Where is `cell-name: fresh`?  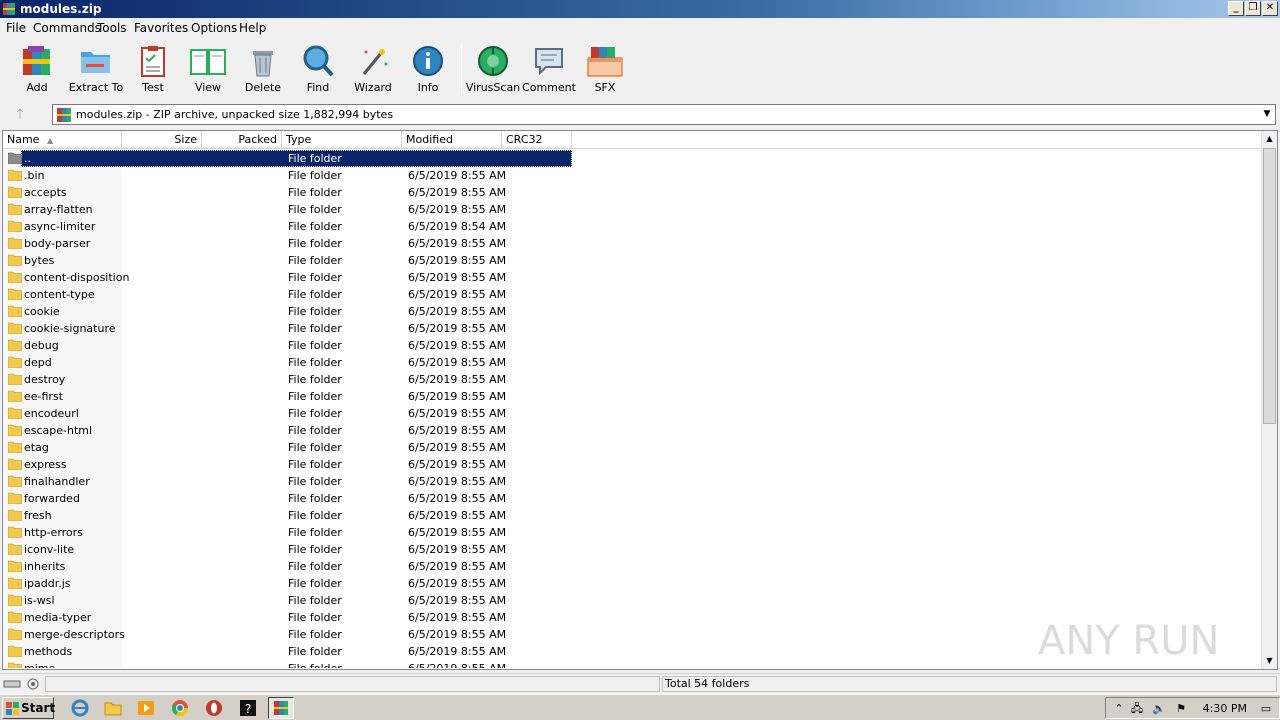
cell-name: fresh is located at coordinates (38, 515).